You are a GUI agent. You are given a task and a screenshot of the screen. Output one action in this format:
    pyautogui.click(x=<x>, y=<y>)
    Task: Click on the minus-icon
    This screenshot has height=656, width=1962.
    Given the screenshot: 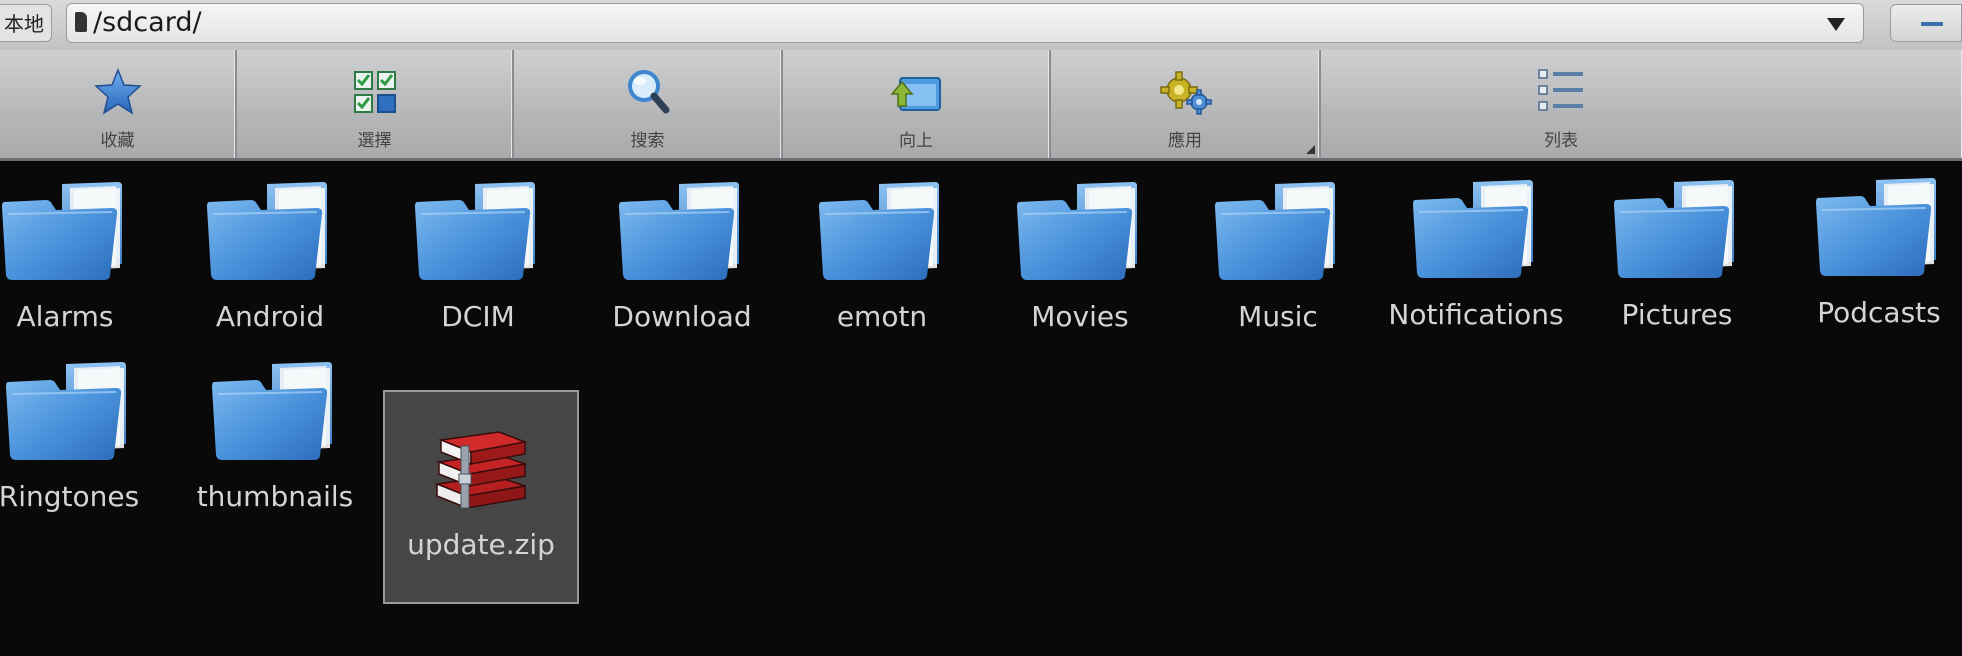 What is the action you would take?
    pyautogui.click(x=1932, y=24)
    